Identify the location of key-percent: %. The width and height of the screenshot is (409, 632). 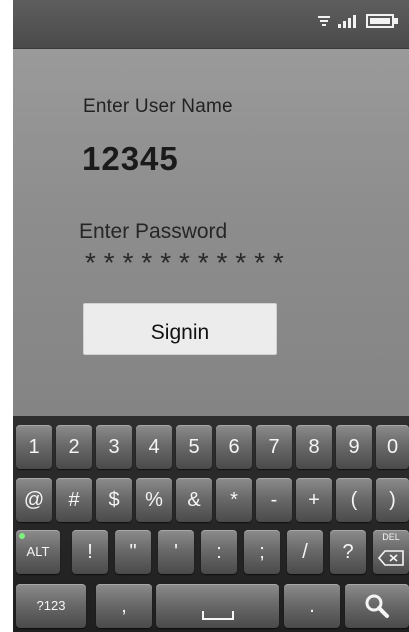
(154, 500).